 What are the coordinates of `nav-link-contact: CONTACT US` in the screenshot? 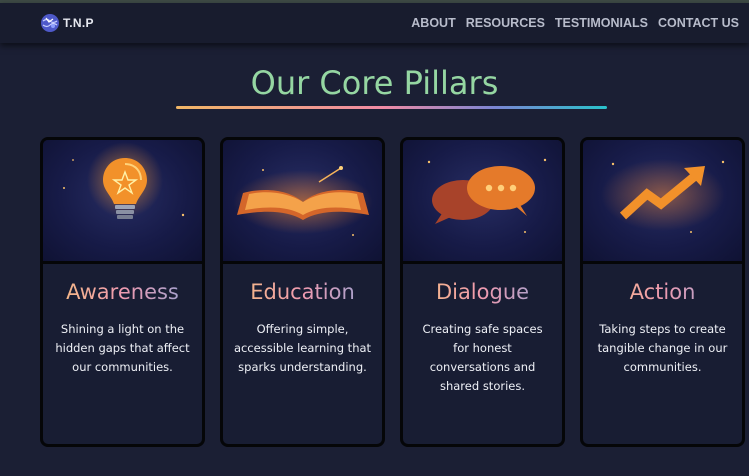 It's located at (698, 23).